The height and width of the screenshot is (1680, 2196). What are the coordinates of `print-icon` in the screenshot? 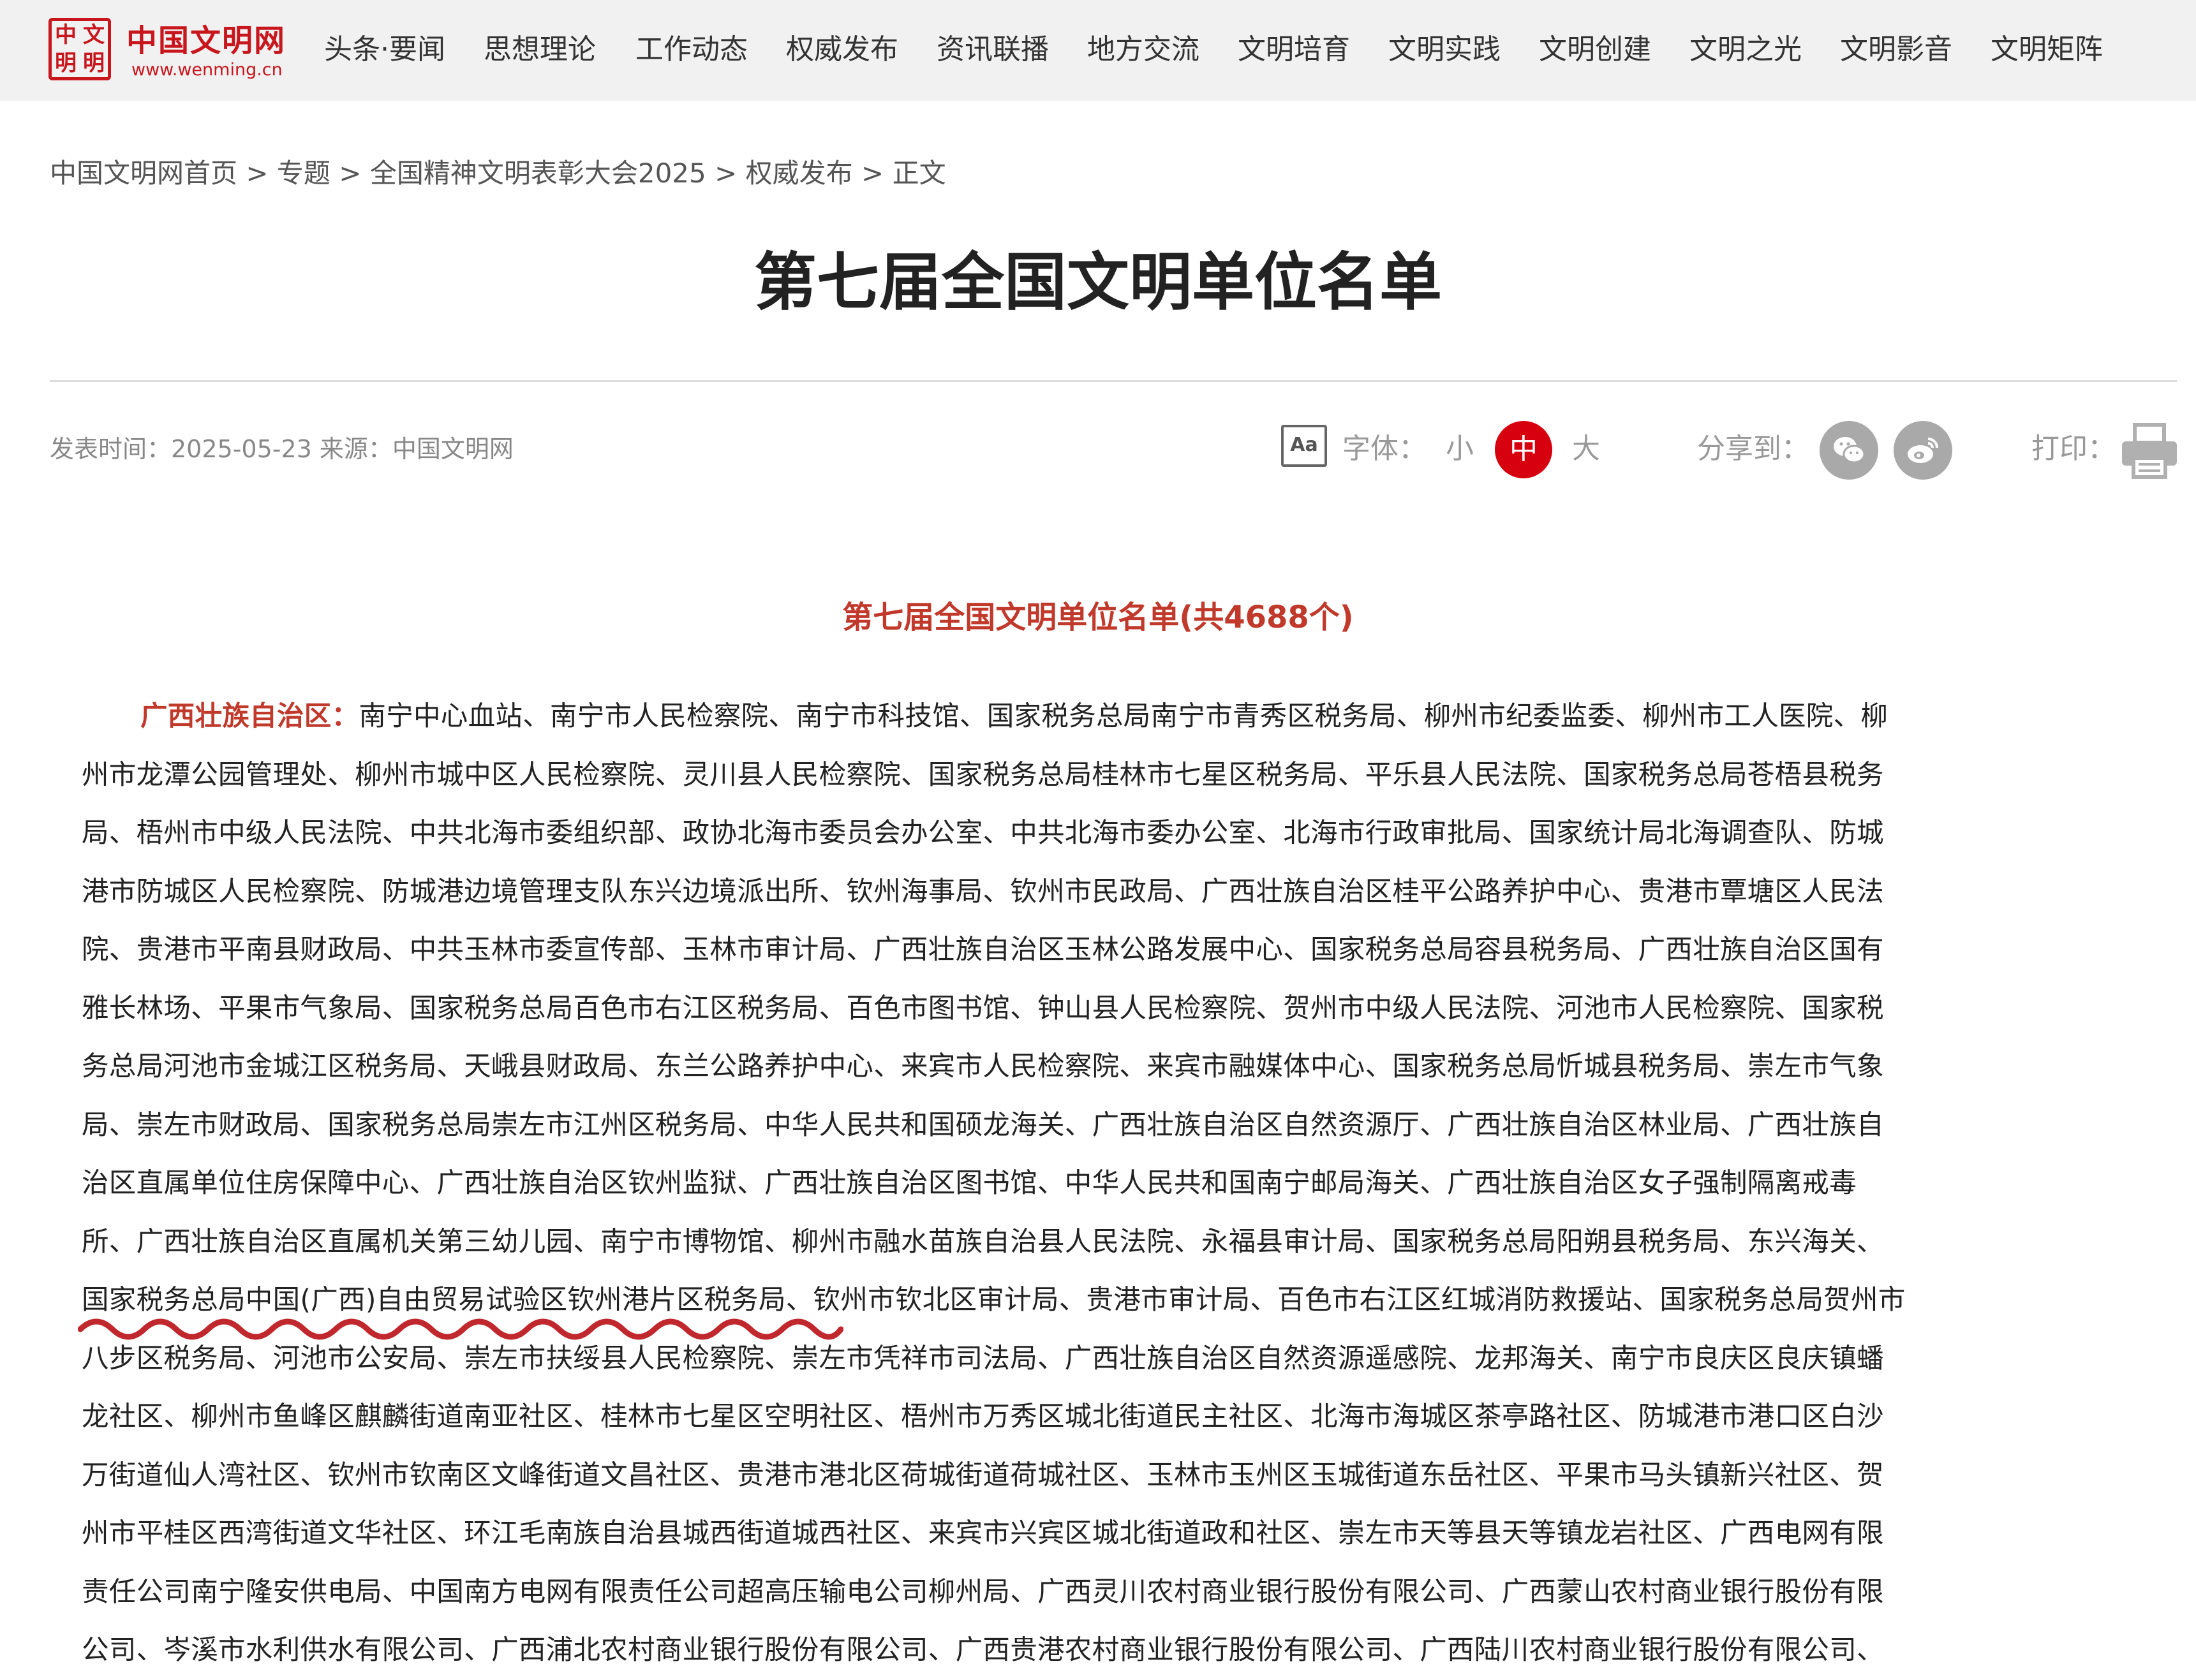 It's located at (2150, 451).